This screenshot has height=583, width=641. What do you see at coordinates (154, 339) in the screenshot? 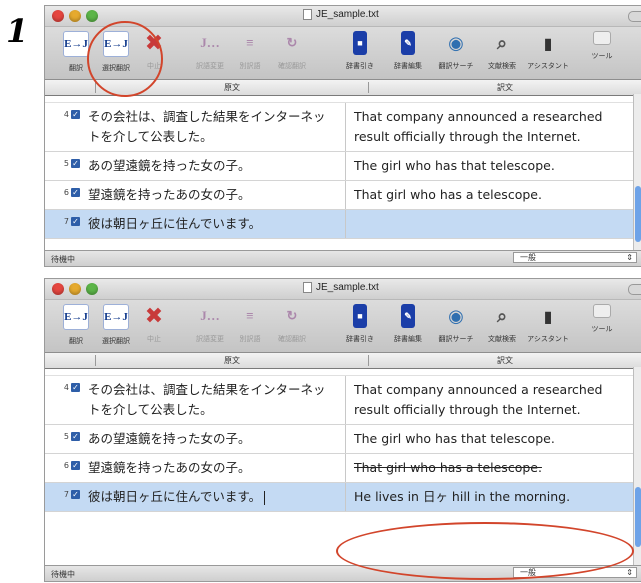
I see `toolbar-button-label: 中止` at bounding box center [154, 339].